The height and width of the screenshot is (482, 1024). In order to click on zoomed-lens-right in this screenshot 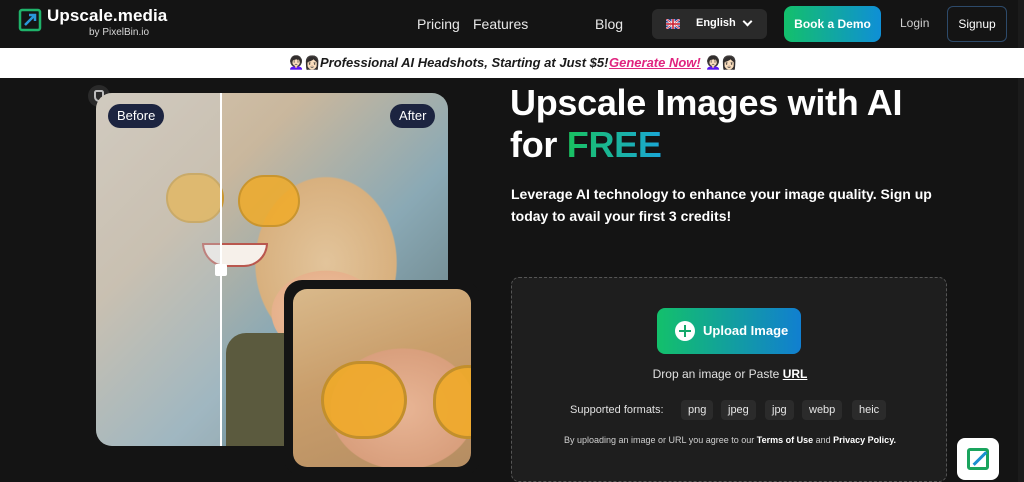, I will do `click(452, 402)`.